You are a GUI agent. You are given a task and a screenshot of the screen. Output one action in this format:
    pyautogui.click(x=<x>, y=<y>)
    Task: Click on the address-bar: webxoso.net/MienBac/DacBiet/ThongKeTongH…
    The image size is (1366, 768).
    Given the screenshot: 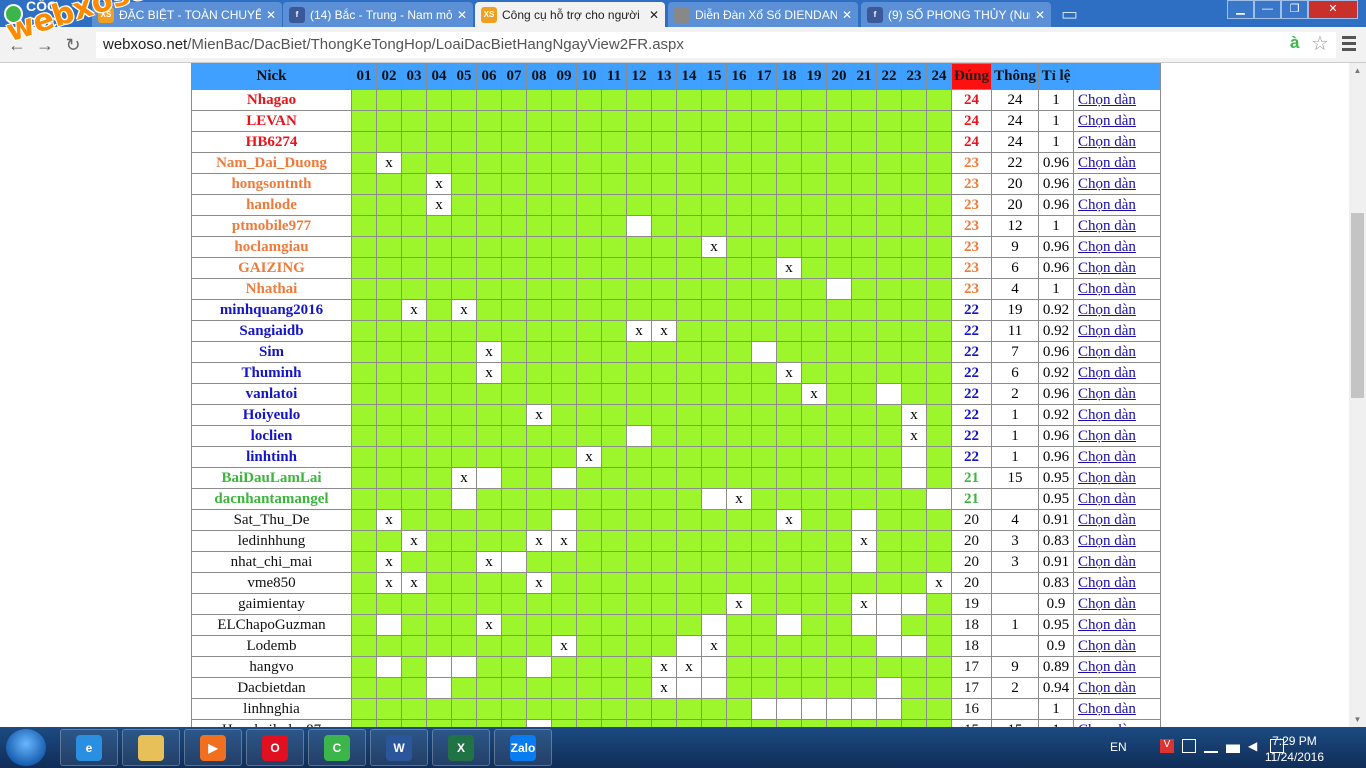 What is the action you would take?
    pyautogui.click(x=716, y=45)
    